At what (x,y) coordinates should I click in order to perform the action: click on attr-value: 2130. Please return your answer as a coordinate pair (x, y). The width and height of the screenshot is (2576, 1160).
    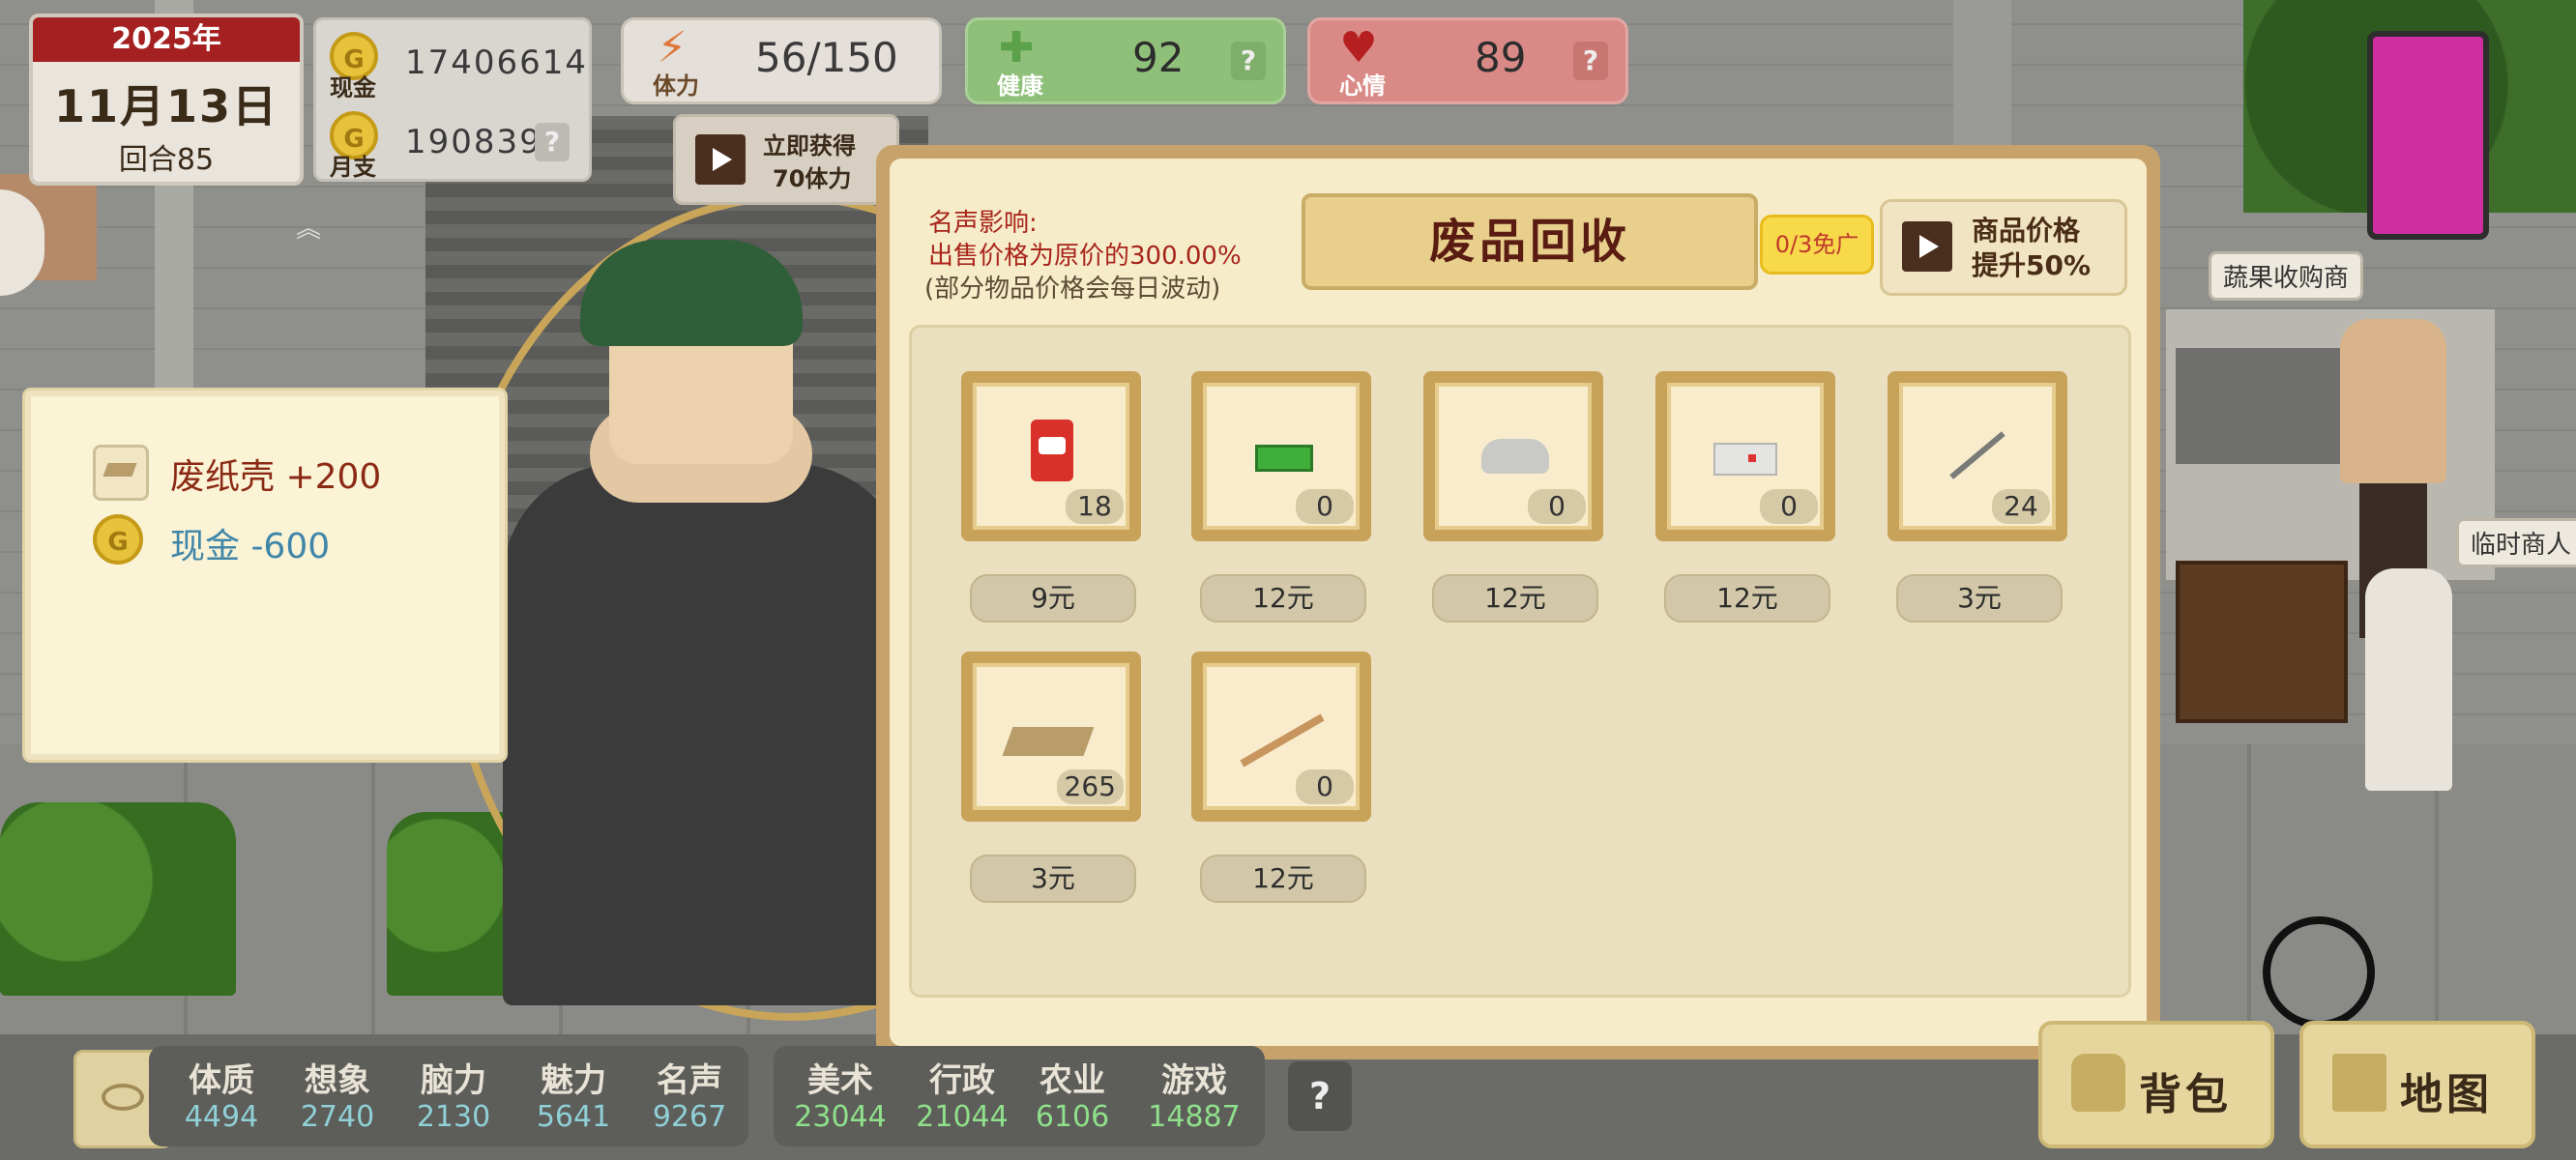
    Looking at the image, I should click on (453, 1117).